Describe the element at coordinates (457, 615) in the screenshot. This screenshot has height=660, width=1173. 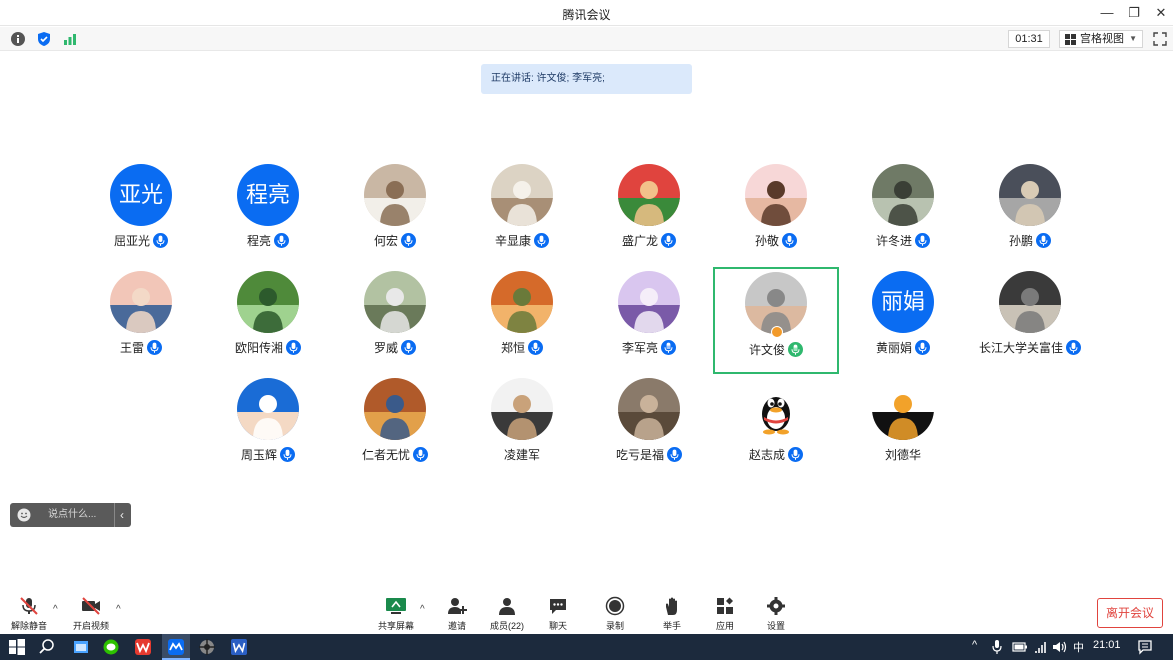
I see `invite-button: 邀请` at that location.